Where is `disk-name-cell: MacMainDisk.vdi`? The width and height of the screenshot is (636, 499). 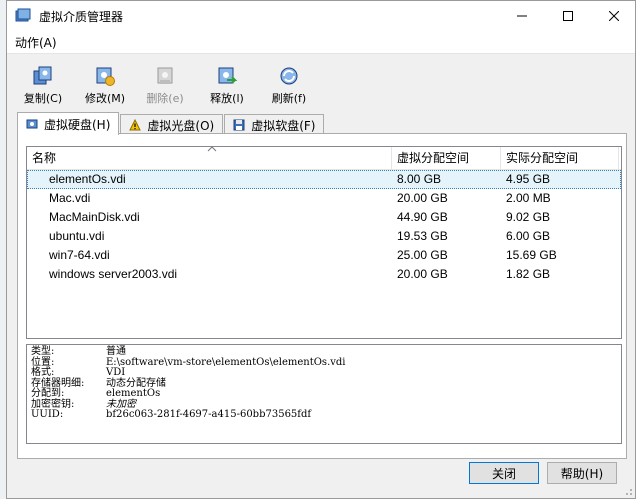
disk-name-cell: MacMainDisk.vdi is located at coordinates (94, 217).